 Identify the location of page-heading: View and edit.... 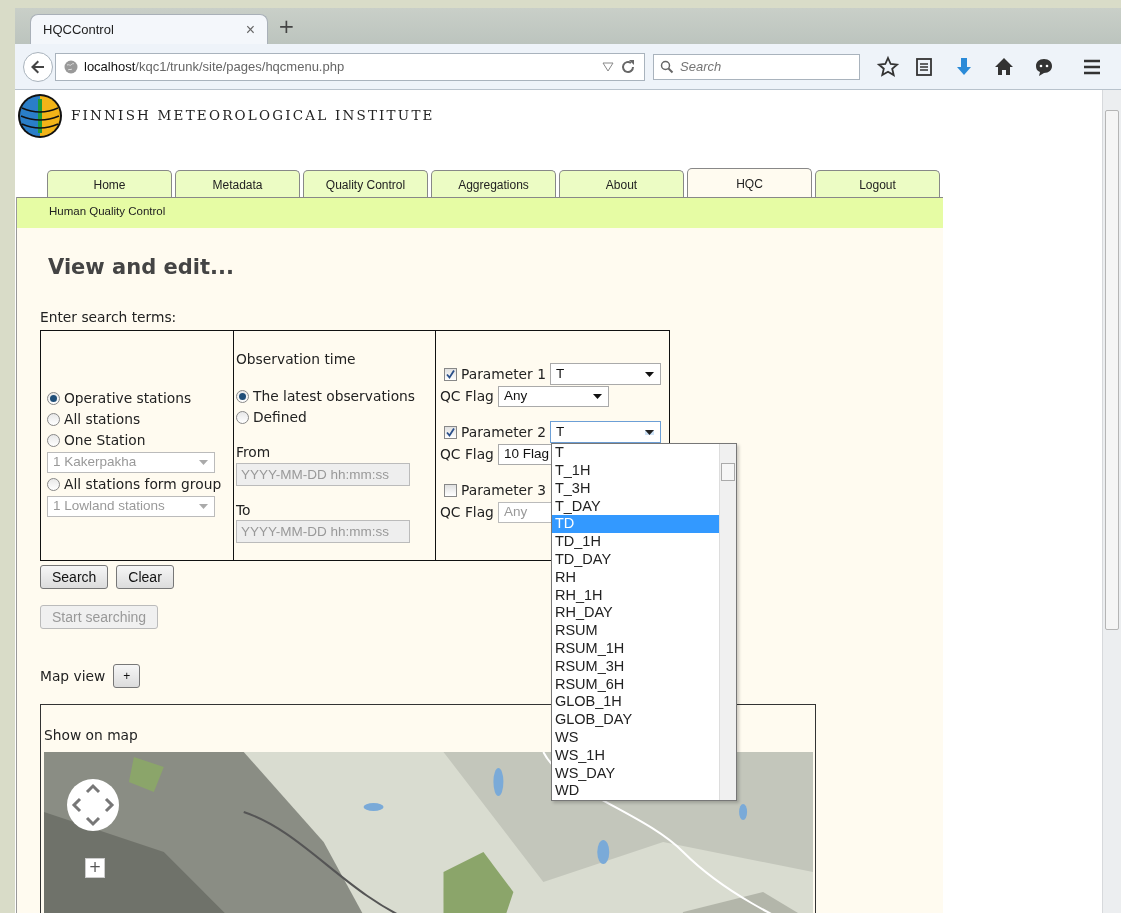
(141, 267).